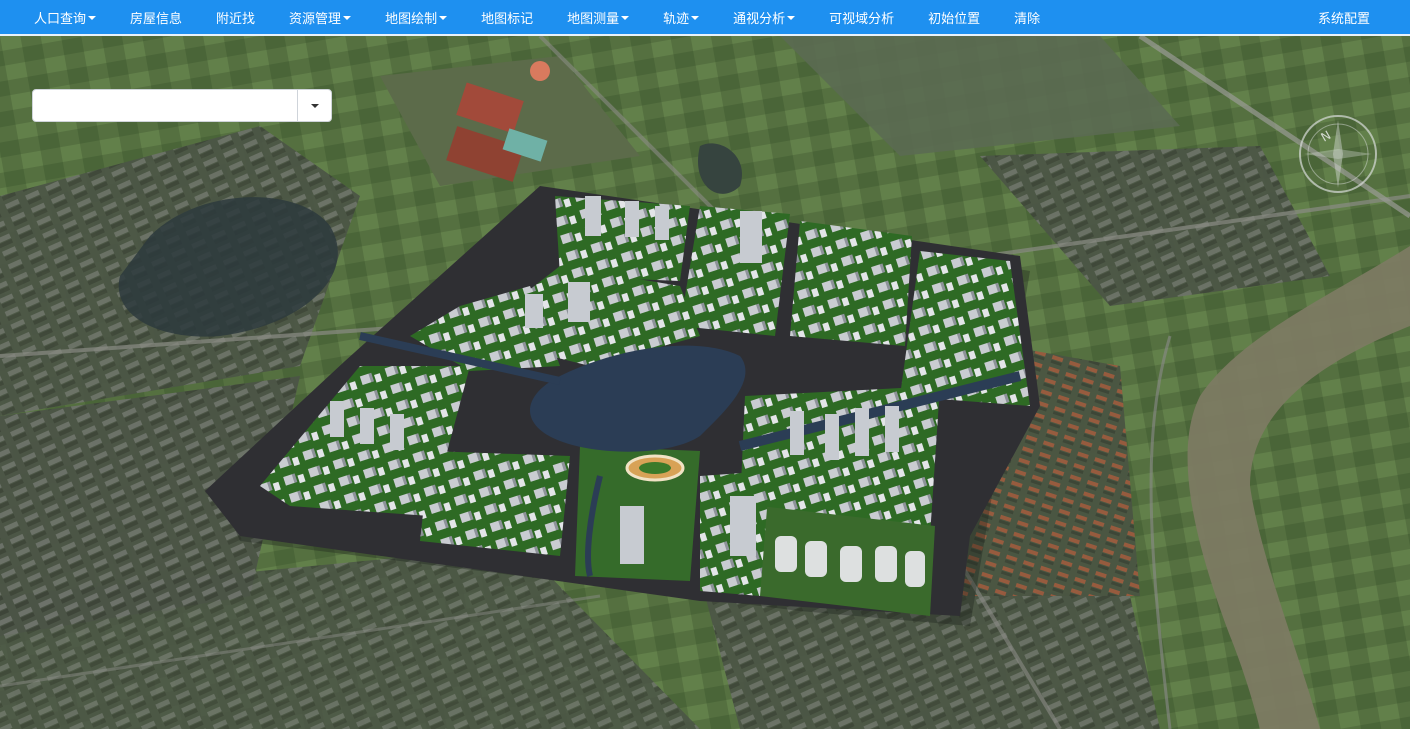  I want to click on nav-item-label: 人口查询, so click(60, 19).